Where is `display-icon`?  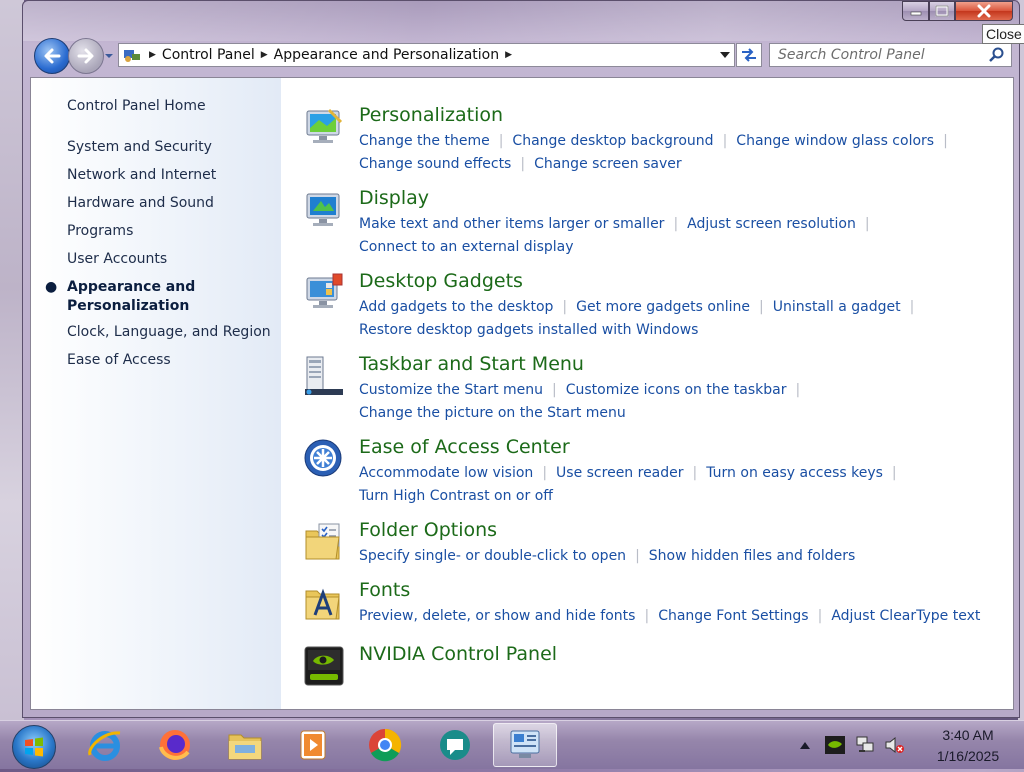 display-icon is located at coordinates (324, 210).